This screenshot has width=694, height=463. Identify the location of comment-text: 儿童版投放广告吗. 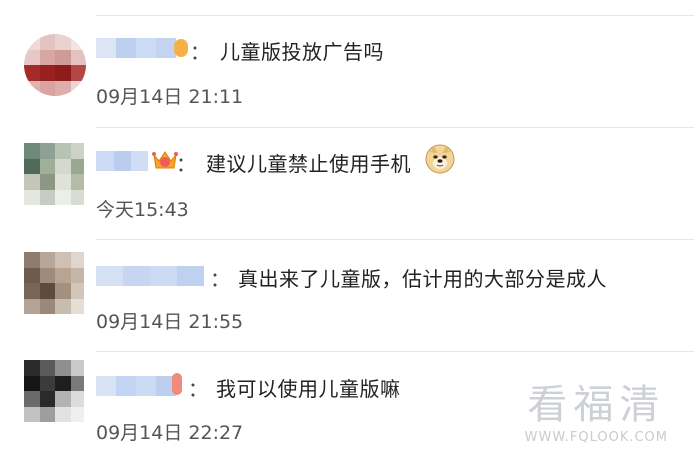
(302, 52).